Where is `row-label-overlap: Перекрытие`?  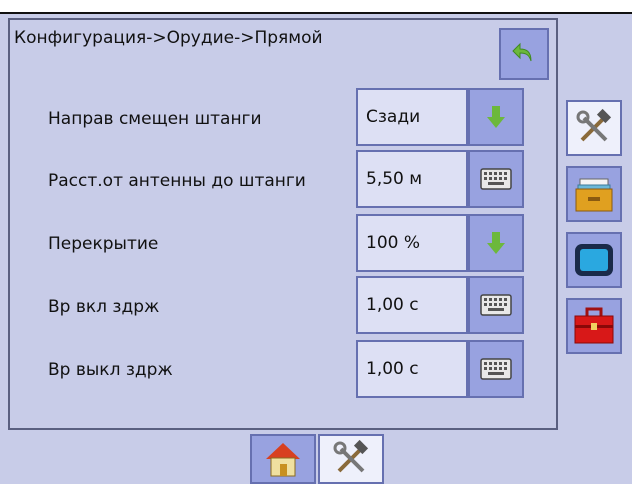
row-label-overlap: Перекрытие is located at coordinates (103, 244).